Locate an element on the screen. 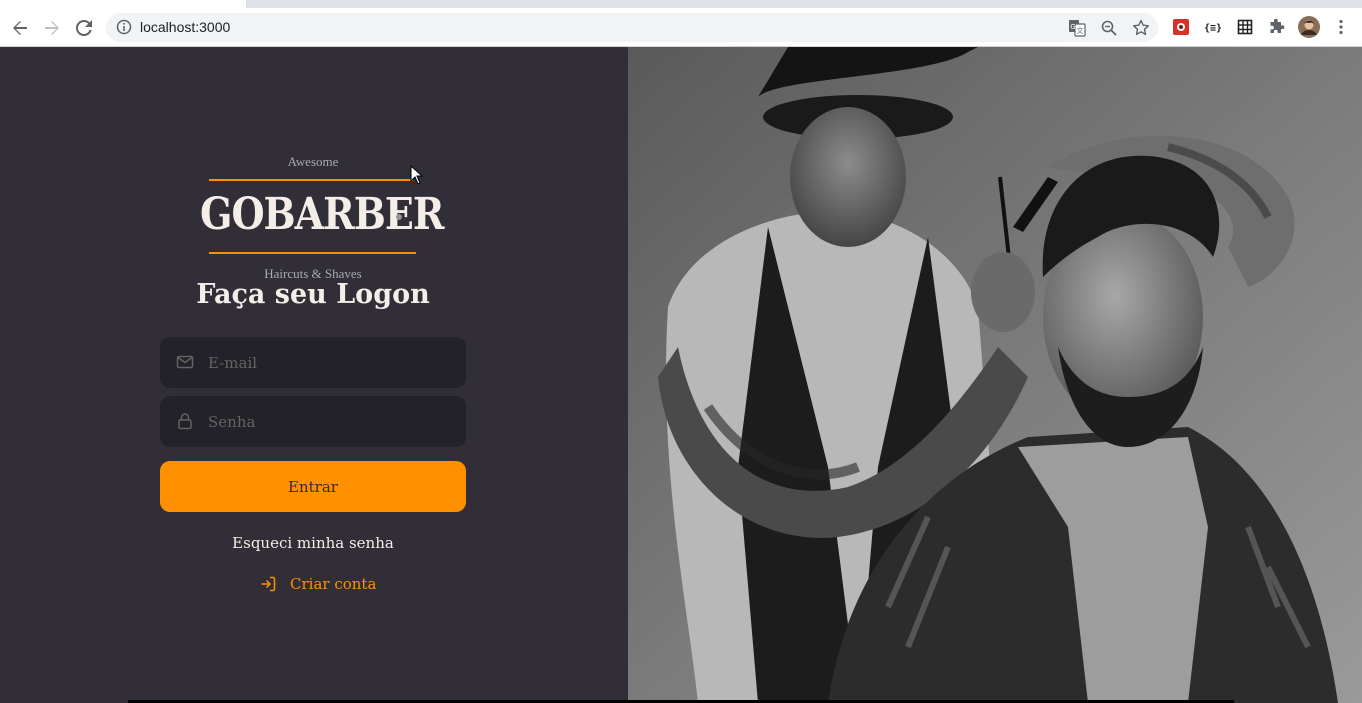 The width and height of the screenshot is (1362, 703). extension-red-icon is located at coordinates (1181, 27).